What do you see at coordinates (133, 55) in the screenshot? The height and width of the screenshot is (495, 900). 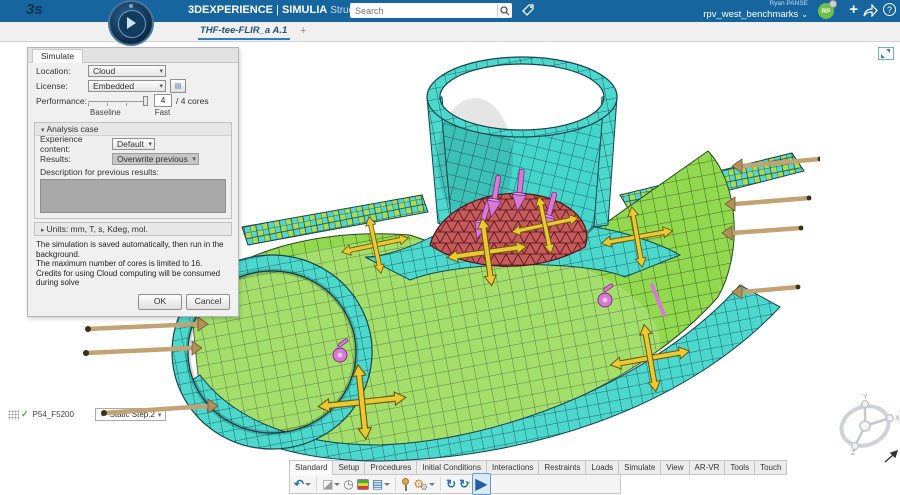 I see `simulate-dialog-tabs: Simulate` at bounding box center [133, 55].